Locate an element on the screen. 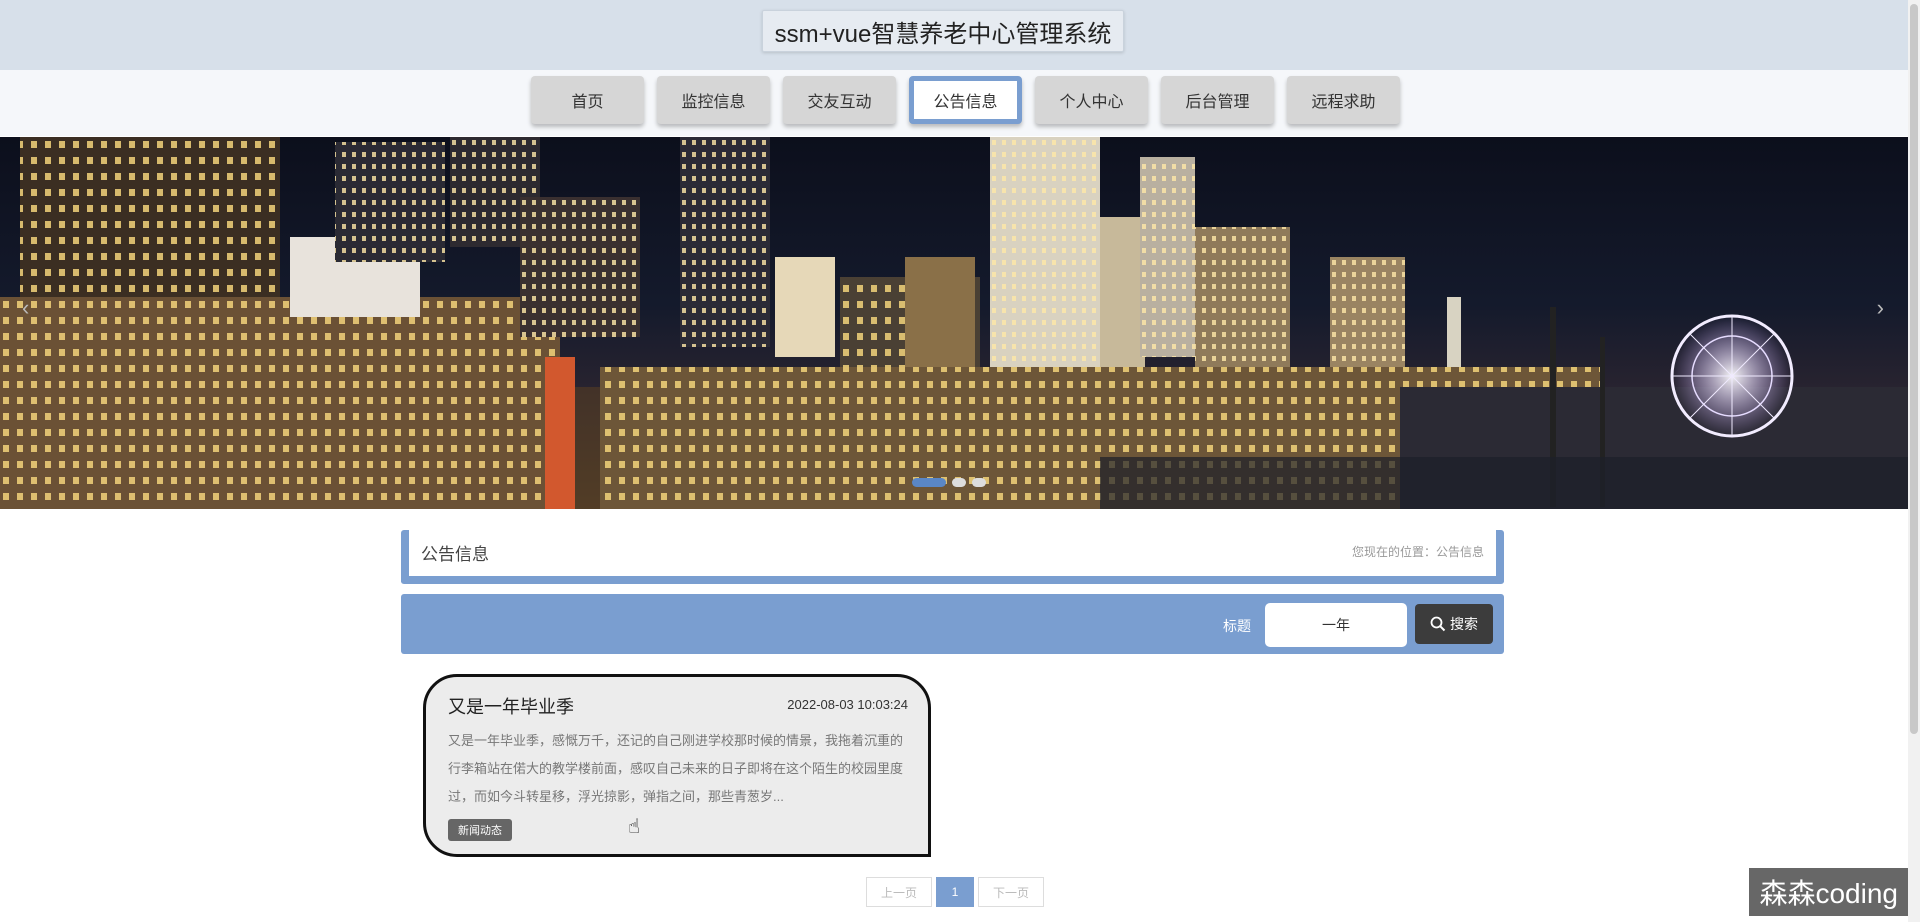  banner-prev-arrow: ‹ is located at coordinates (25, 308).